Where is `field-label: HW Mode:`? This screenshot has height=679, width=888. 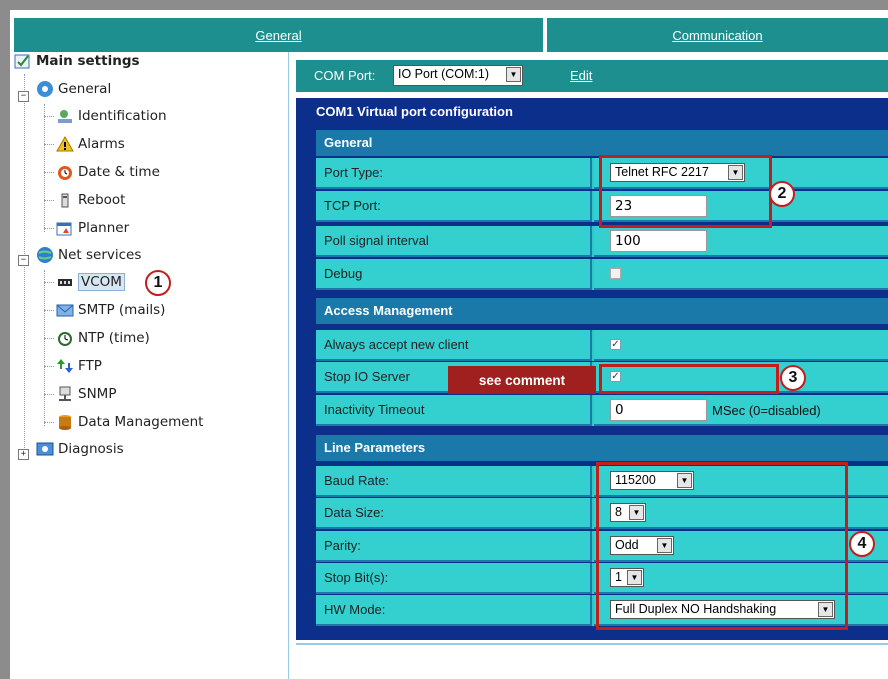 field-label: HW Mode: is located at coordinates (355, 609).